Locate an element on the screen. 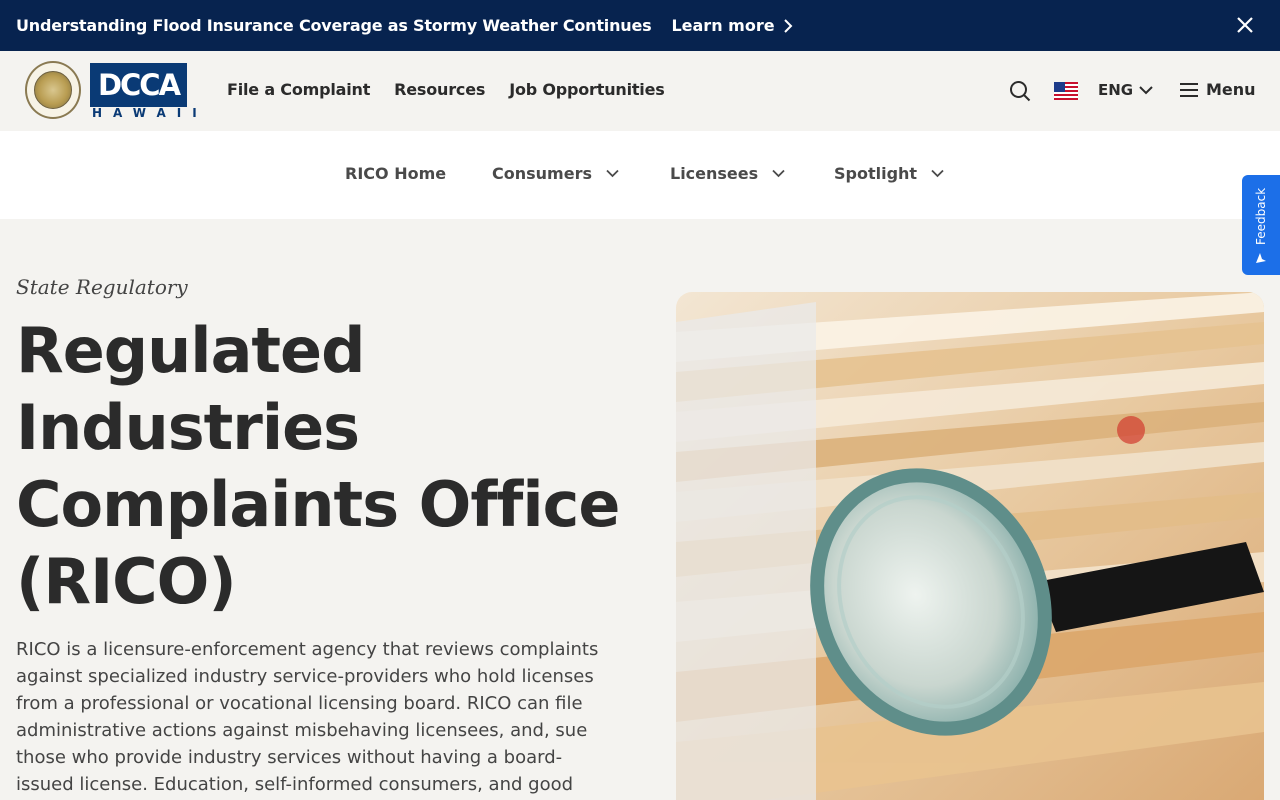 This screenshot has height=800, width=1280. menu-label: Menu is located at coordinates (1231, 89).